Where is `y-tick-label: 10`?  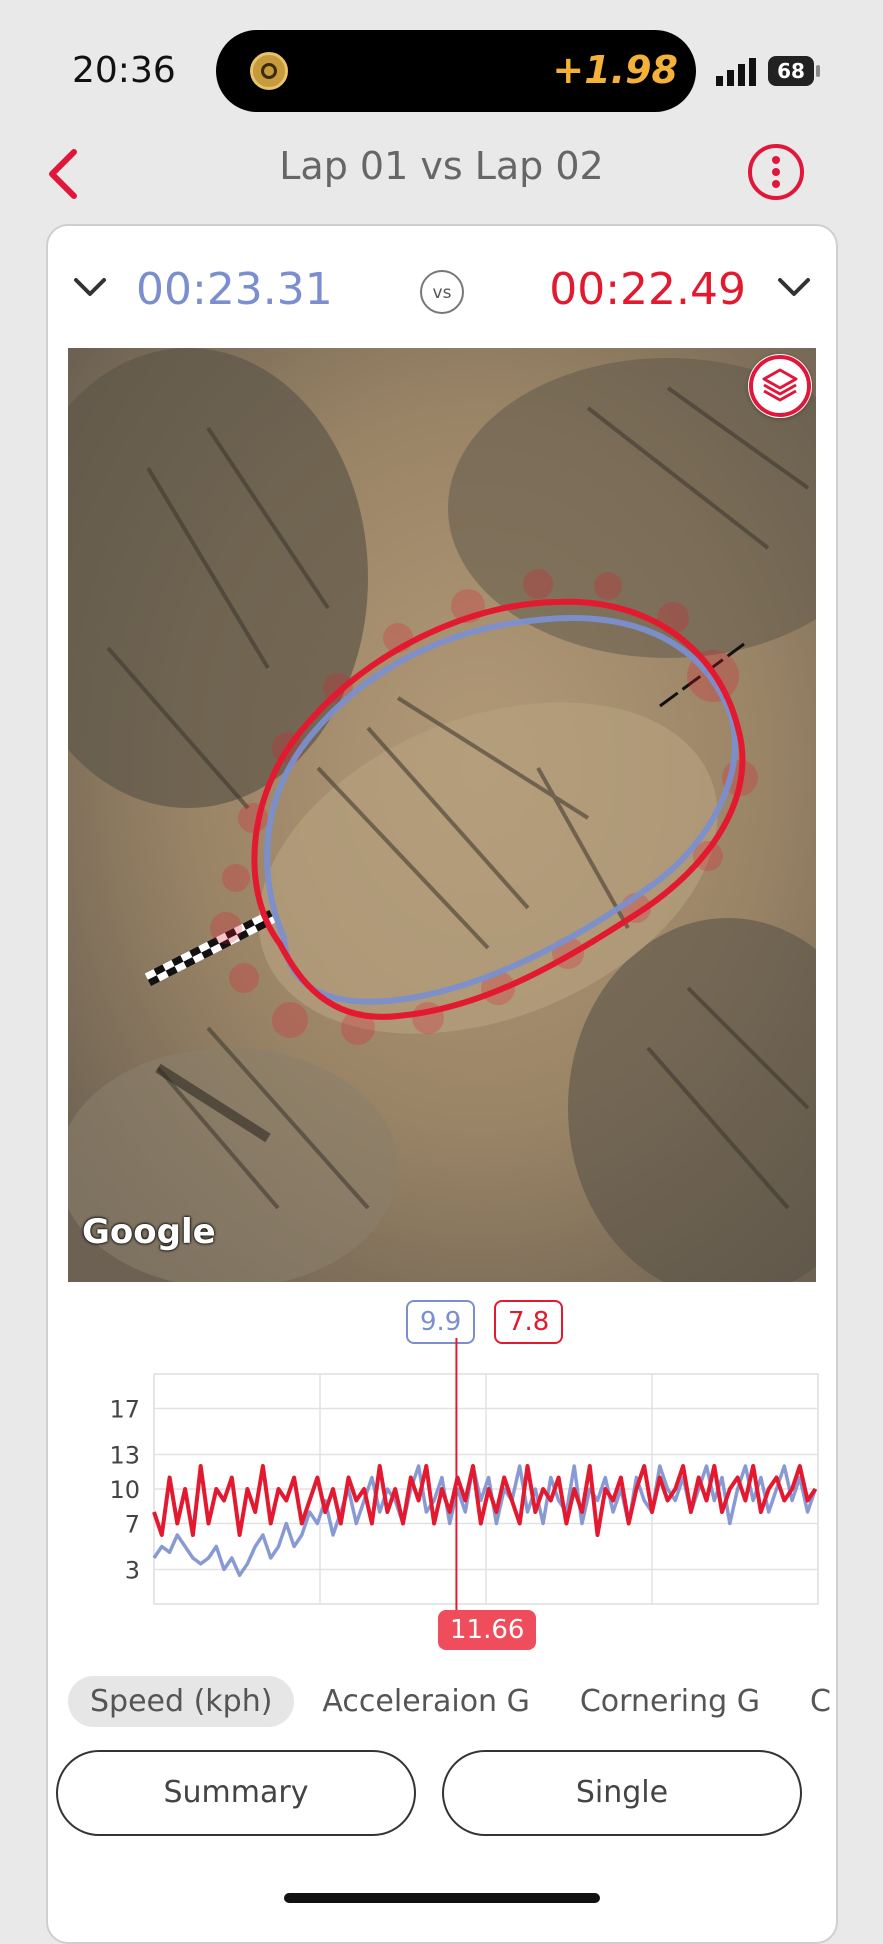 y-tick-label: 10 is located at coordinates (124, 1490).